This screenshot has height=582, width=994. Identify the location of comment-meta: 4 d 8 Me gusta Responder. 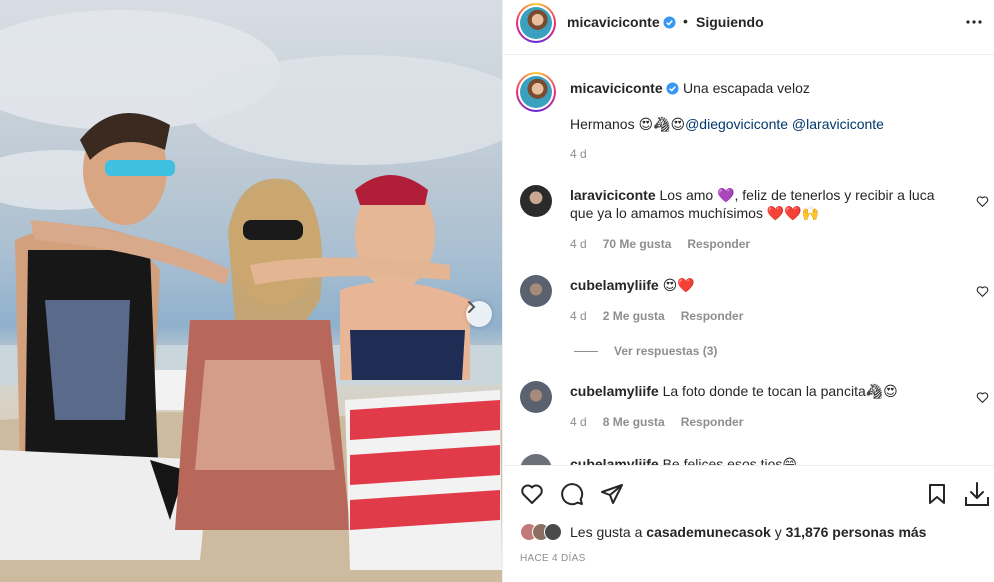
(664, 422).